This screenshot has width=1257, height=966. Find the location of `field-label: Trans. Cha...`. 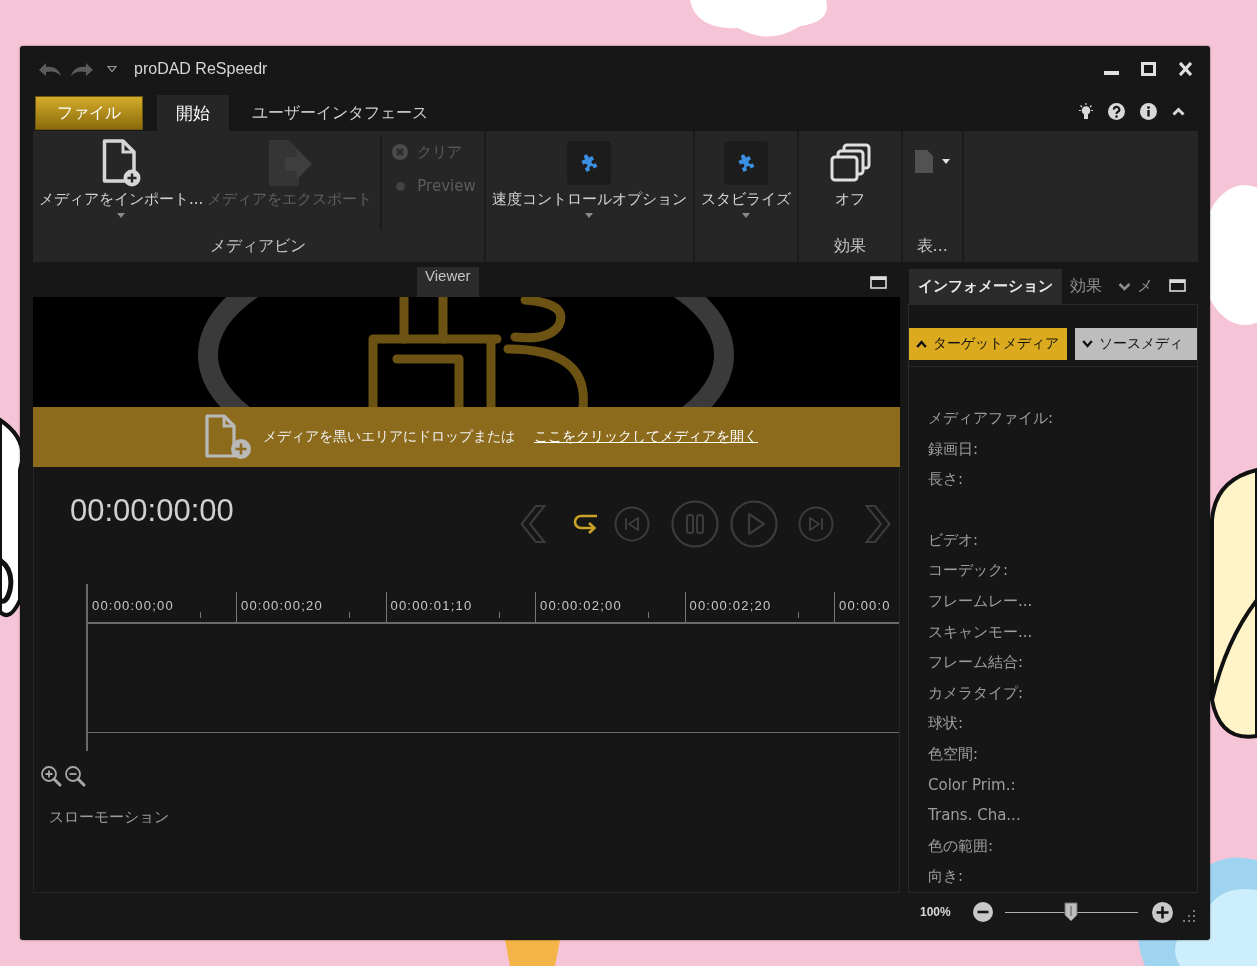

field-label: Trans. Cha... is located at coordinates (974, 816).